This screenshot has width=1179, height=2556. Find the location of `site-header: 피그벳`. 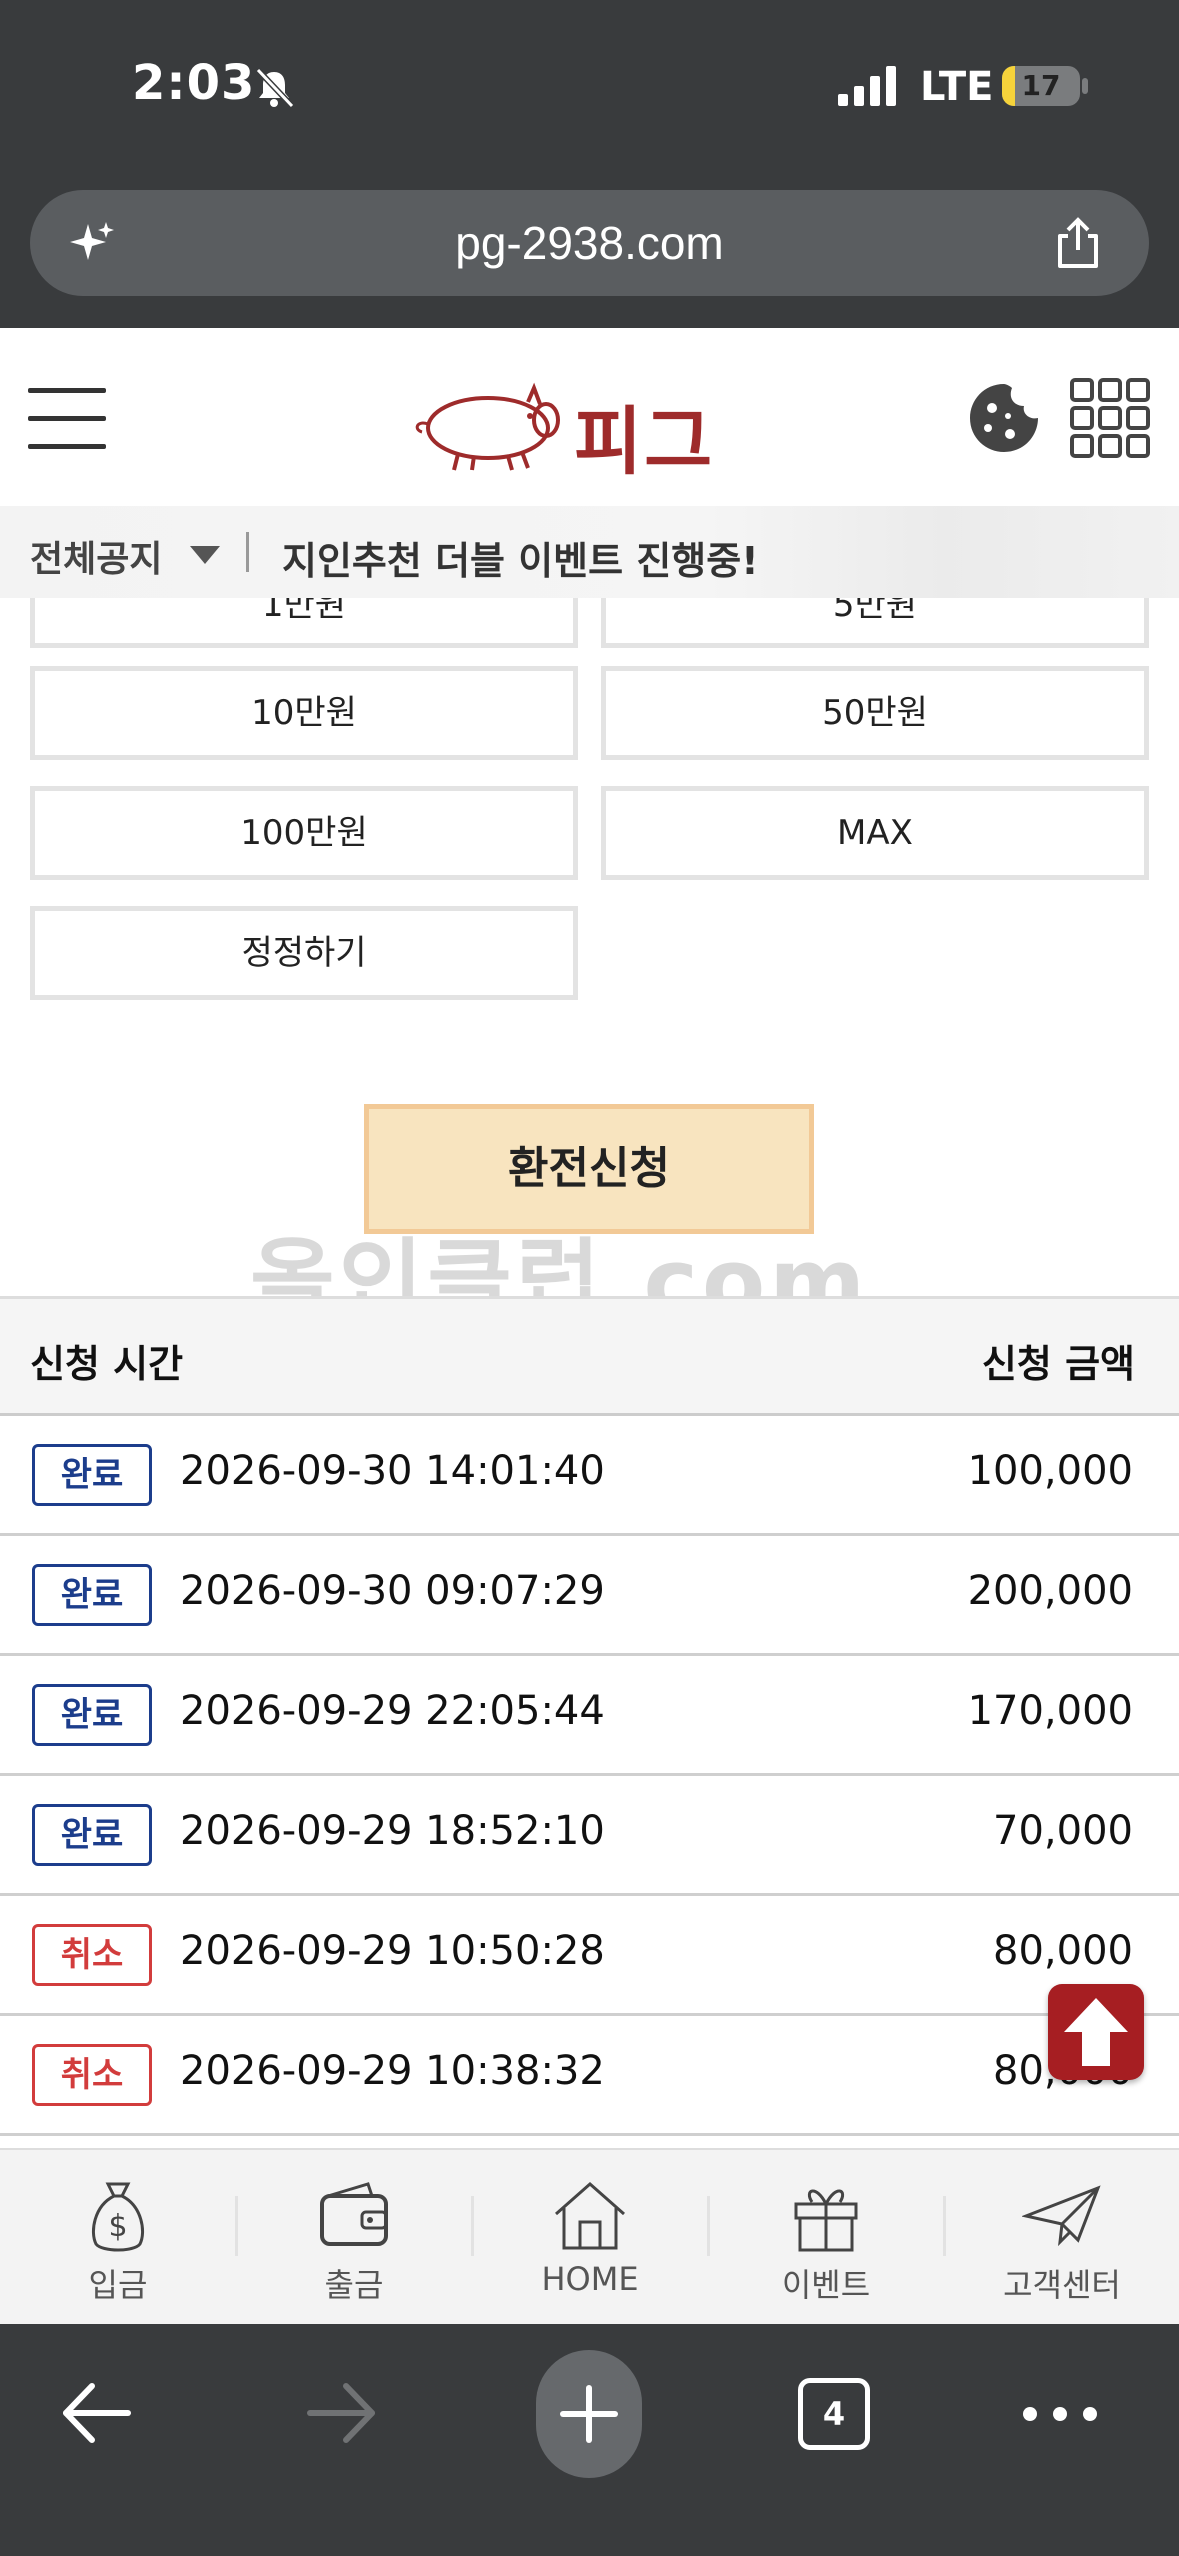

site-header: 피그벳 is located at coordinates (589, 460).